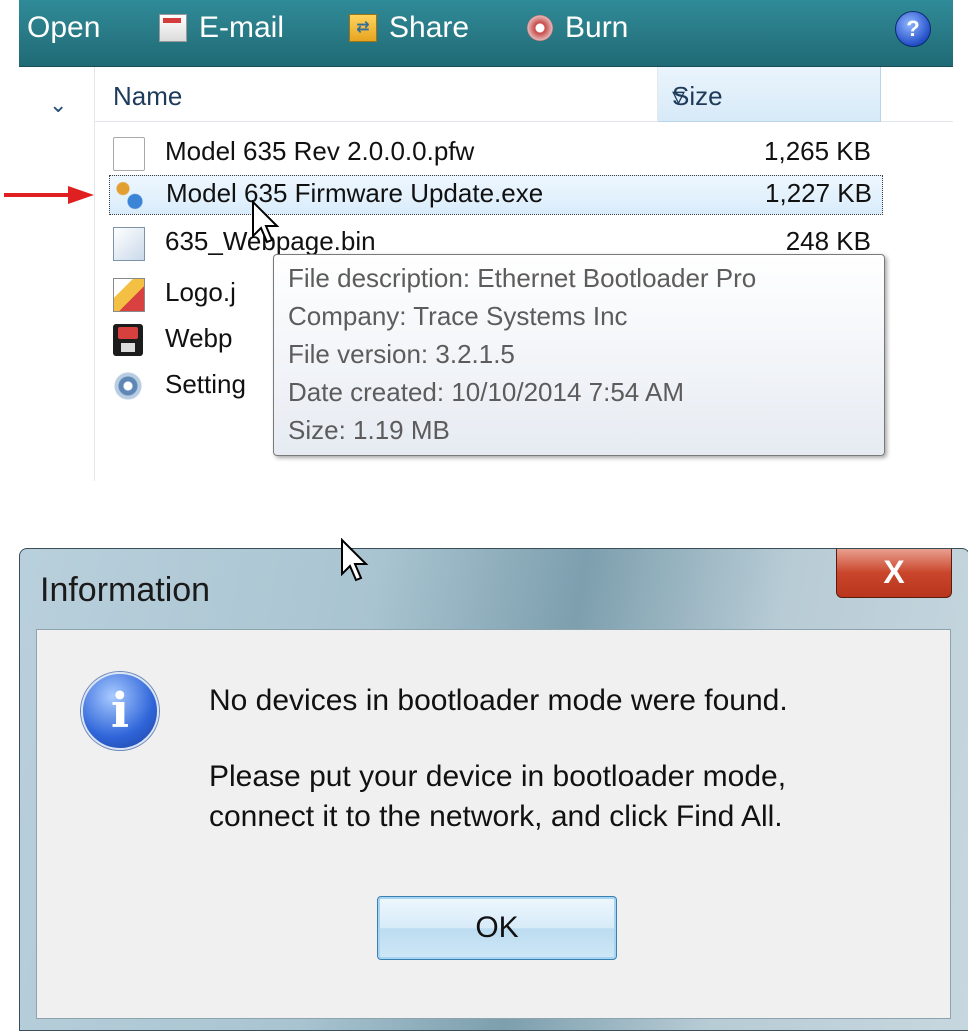  I want to click on close-button: X, so click(894, 573).